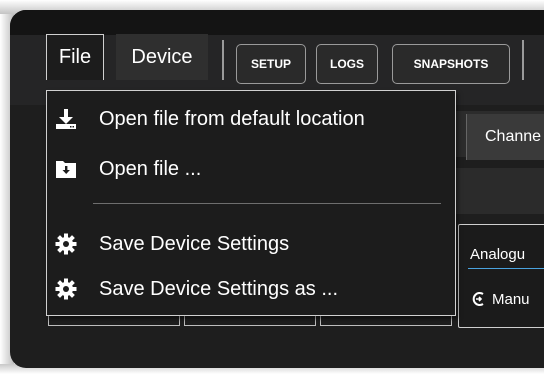  What do you see at coordinates (478, 299) in the screenshot?
I see `manual-mode-icon` at bounding box center [478, 299].